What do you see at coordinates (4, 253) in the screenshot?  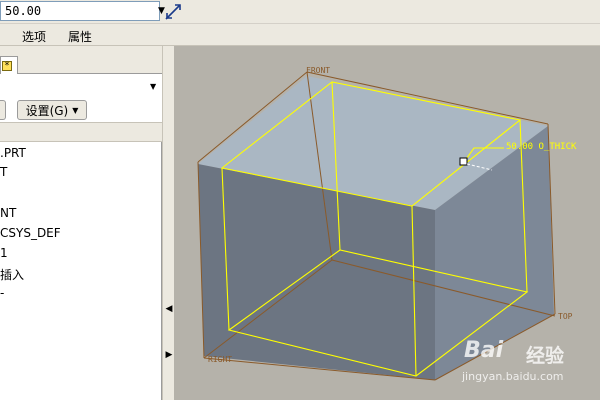 I see `tree-item-feature: 1` at bounding box center [4, 253].